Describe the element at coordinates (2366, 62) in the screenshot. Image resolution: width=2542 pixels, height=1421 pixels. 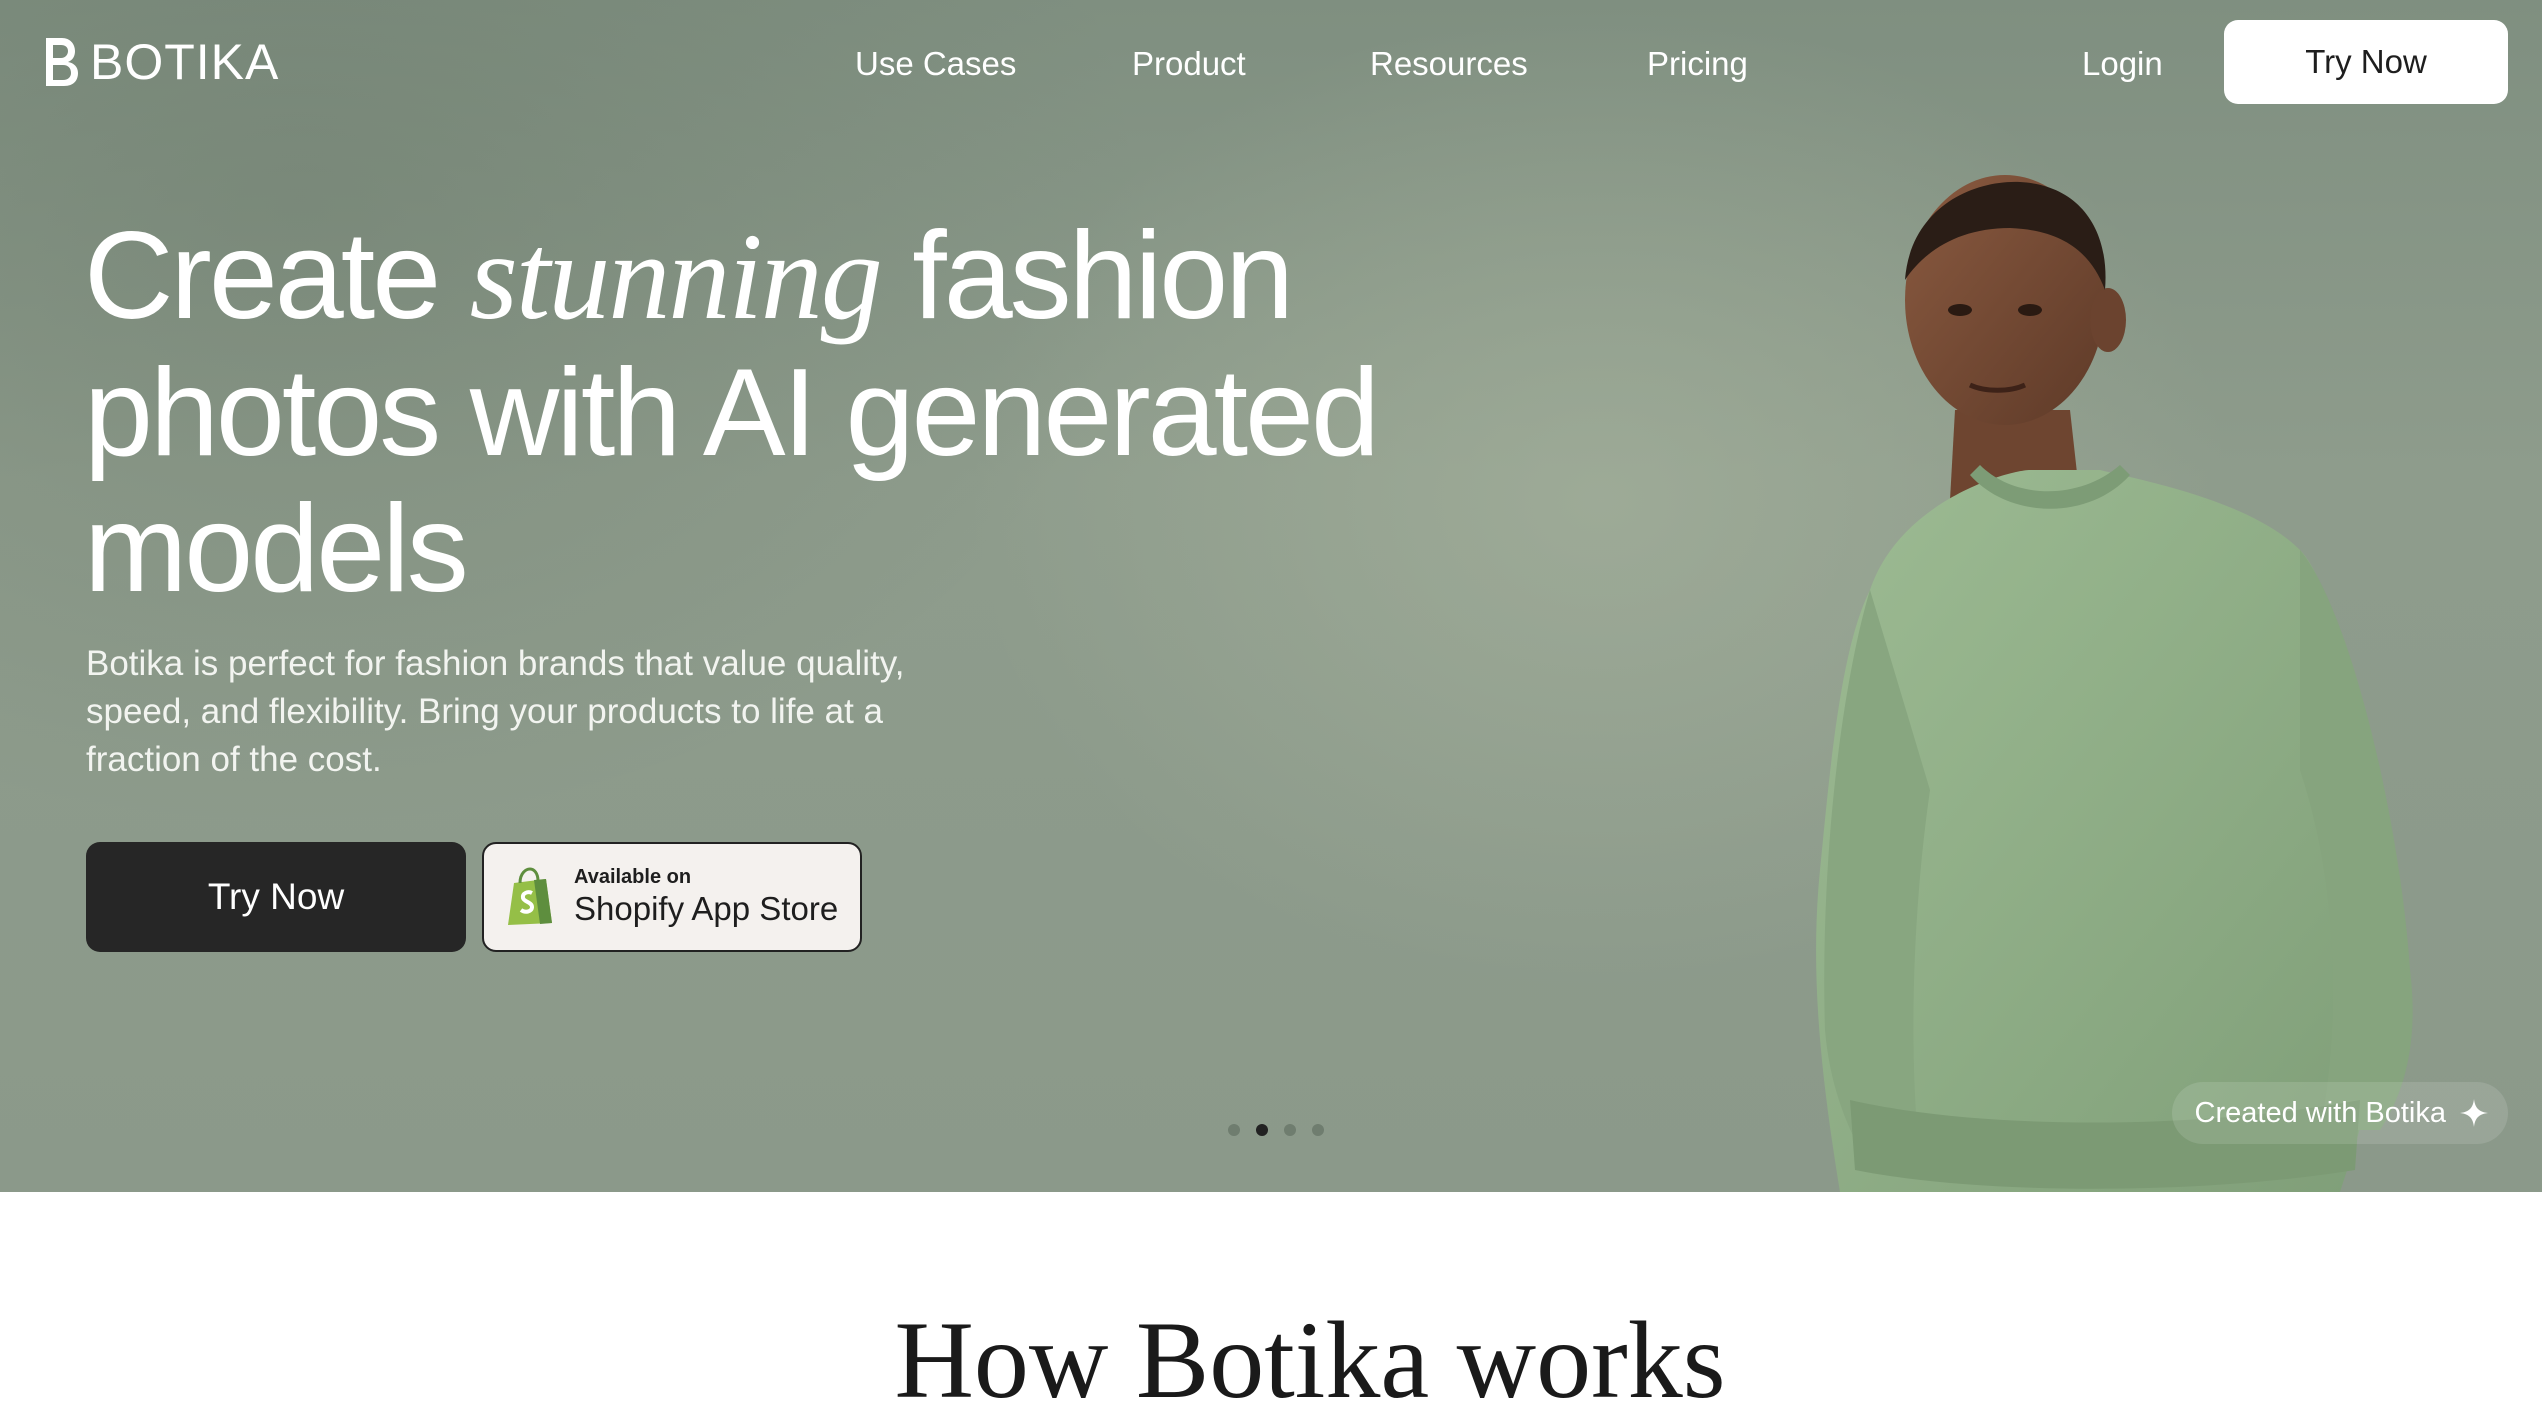
I see `try-now-nav-button: Try Now` at that location.